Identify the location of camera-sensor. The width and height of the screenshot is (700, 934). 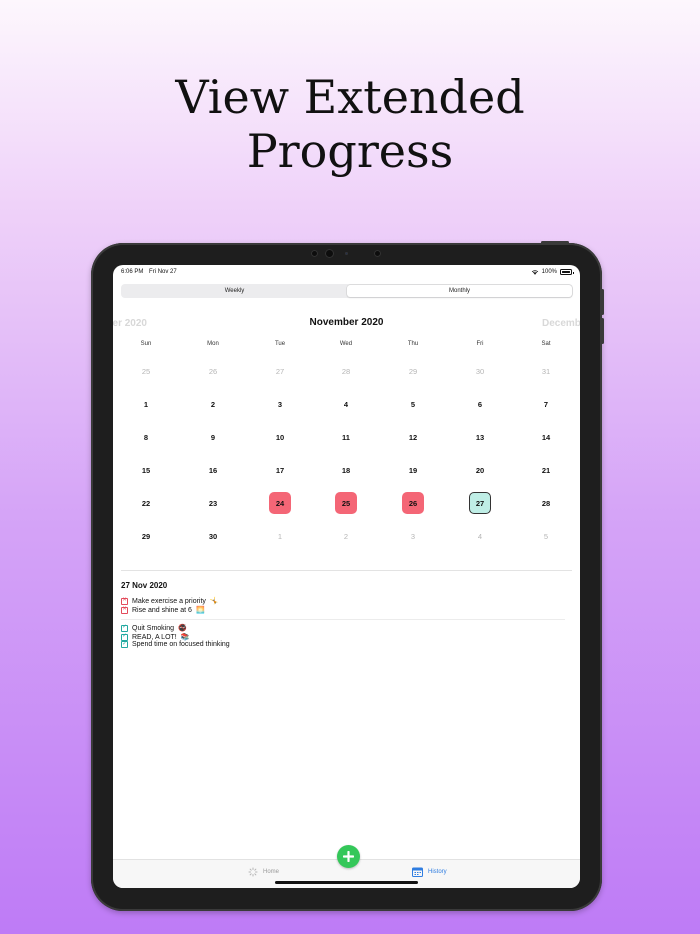
(346, 253).